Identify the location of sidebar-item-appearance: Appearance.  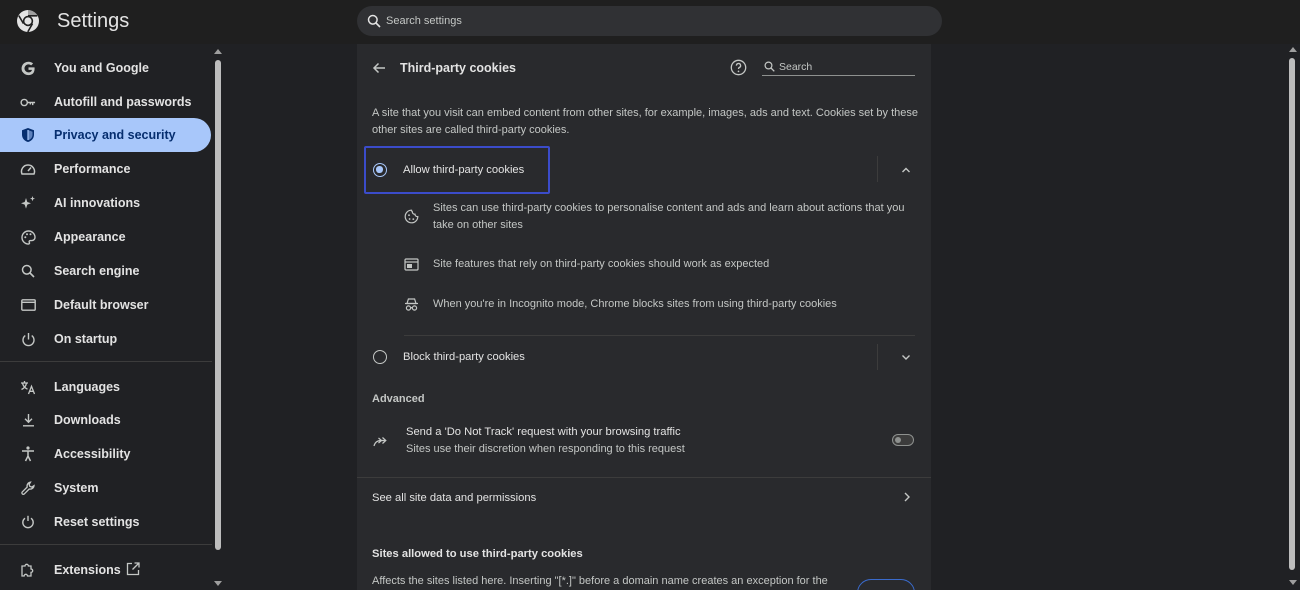
(105, 237).